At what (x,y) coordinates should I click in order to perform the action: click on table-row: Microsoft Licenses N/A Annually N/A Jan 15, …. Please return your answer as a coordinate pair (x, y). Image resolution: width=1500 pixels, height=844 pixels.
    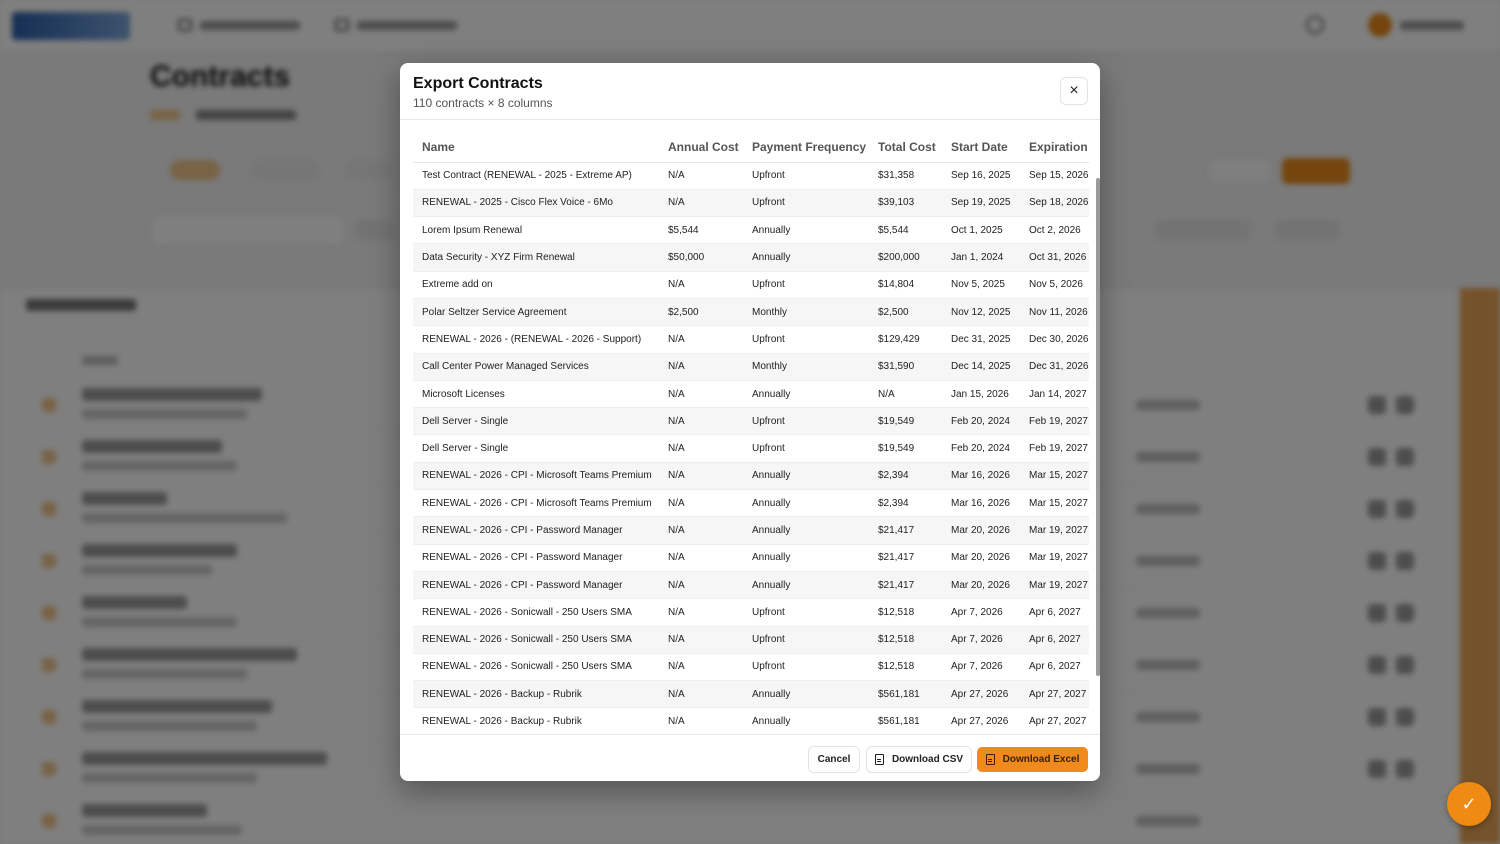
    Looking at the image, I should click on (751, 394).